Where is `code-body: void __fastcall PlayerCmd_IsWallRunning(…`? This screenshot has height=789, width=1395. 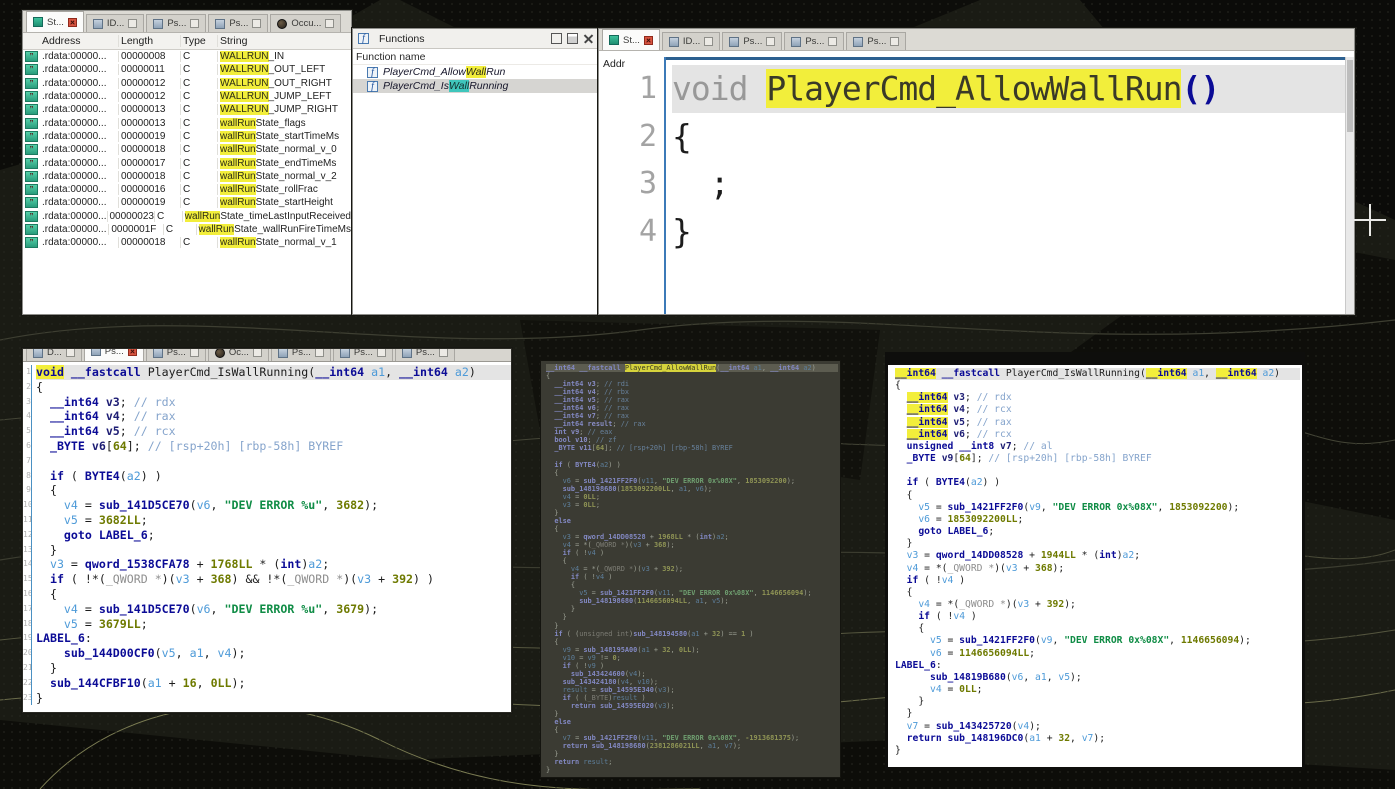
code-body: void __fastcall PlayerCmd_IsWallRunning(… is located at coordinates (273, 535).